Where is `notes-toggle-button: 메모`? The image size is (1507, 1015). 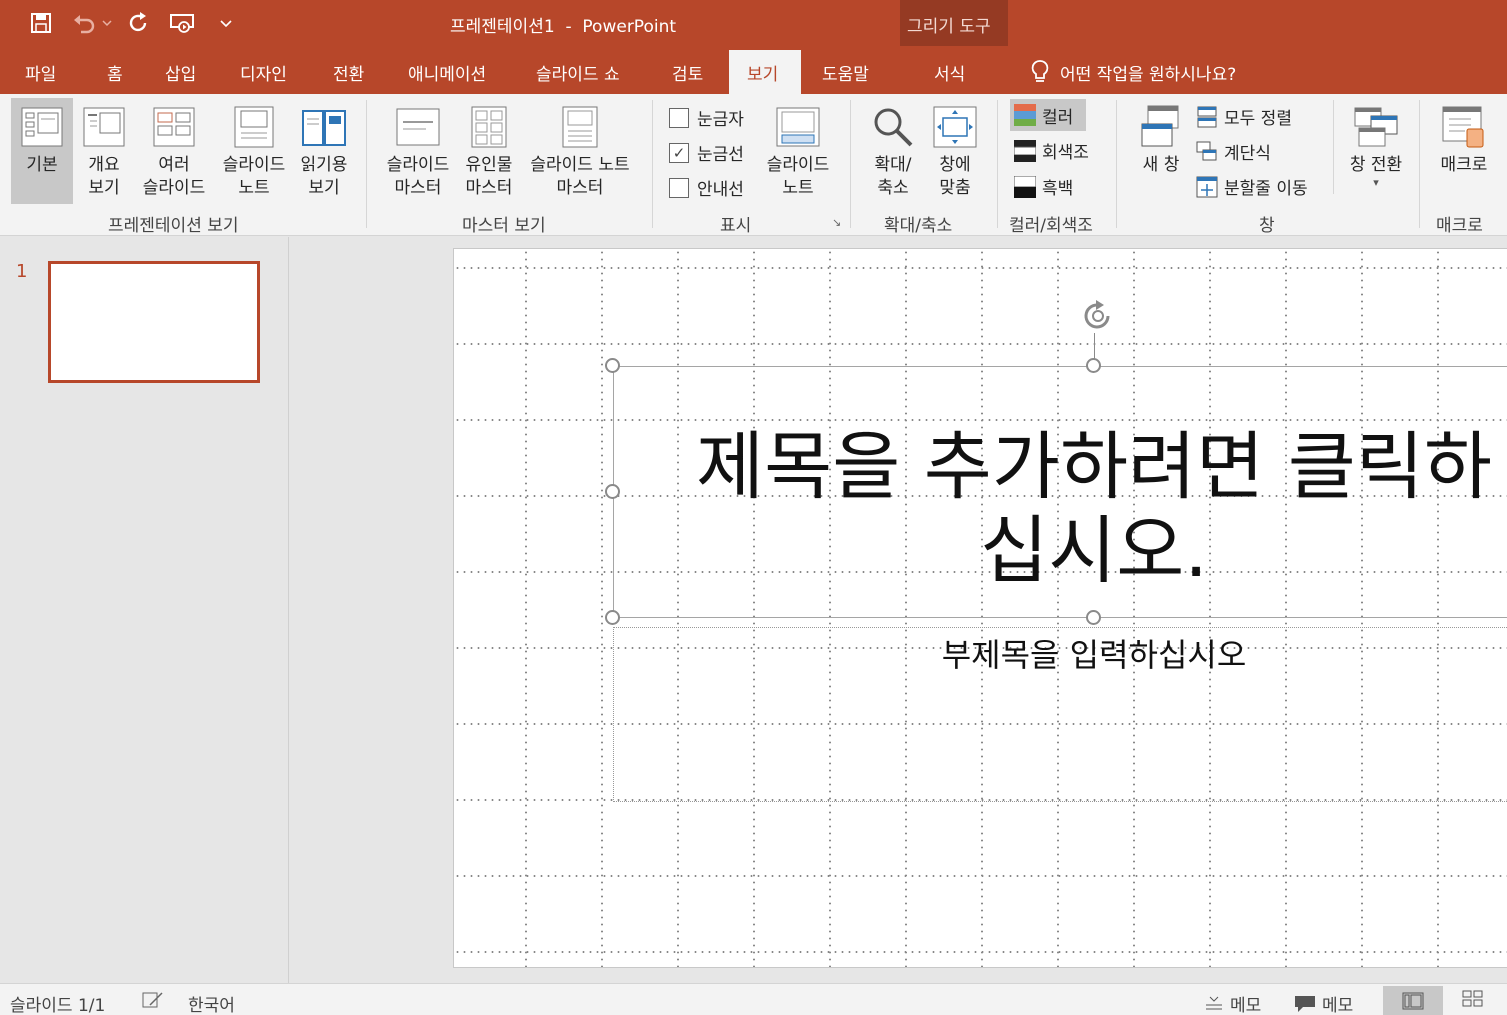
notes-toggle-button: 메모 is located at coordinates (1232, 1003).